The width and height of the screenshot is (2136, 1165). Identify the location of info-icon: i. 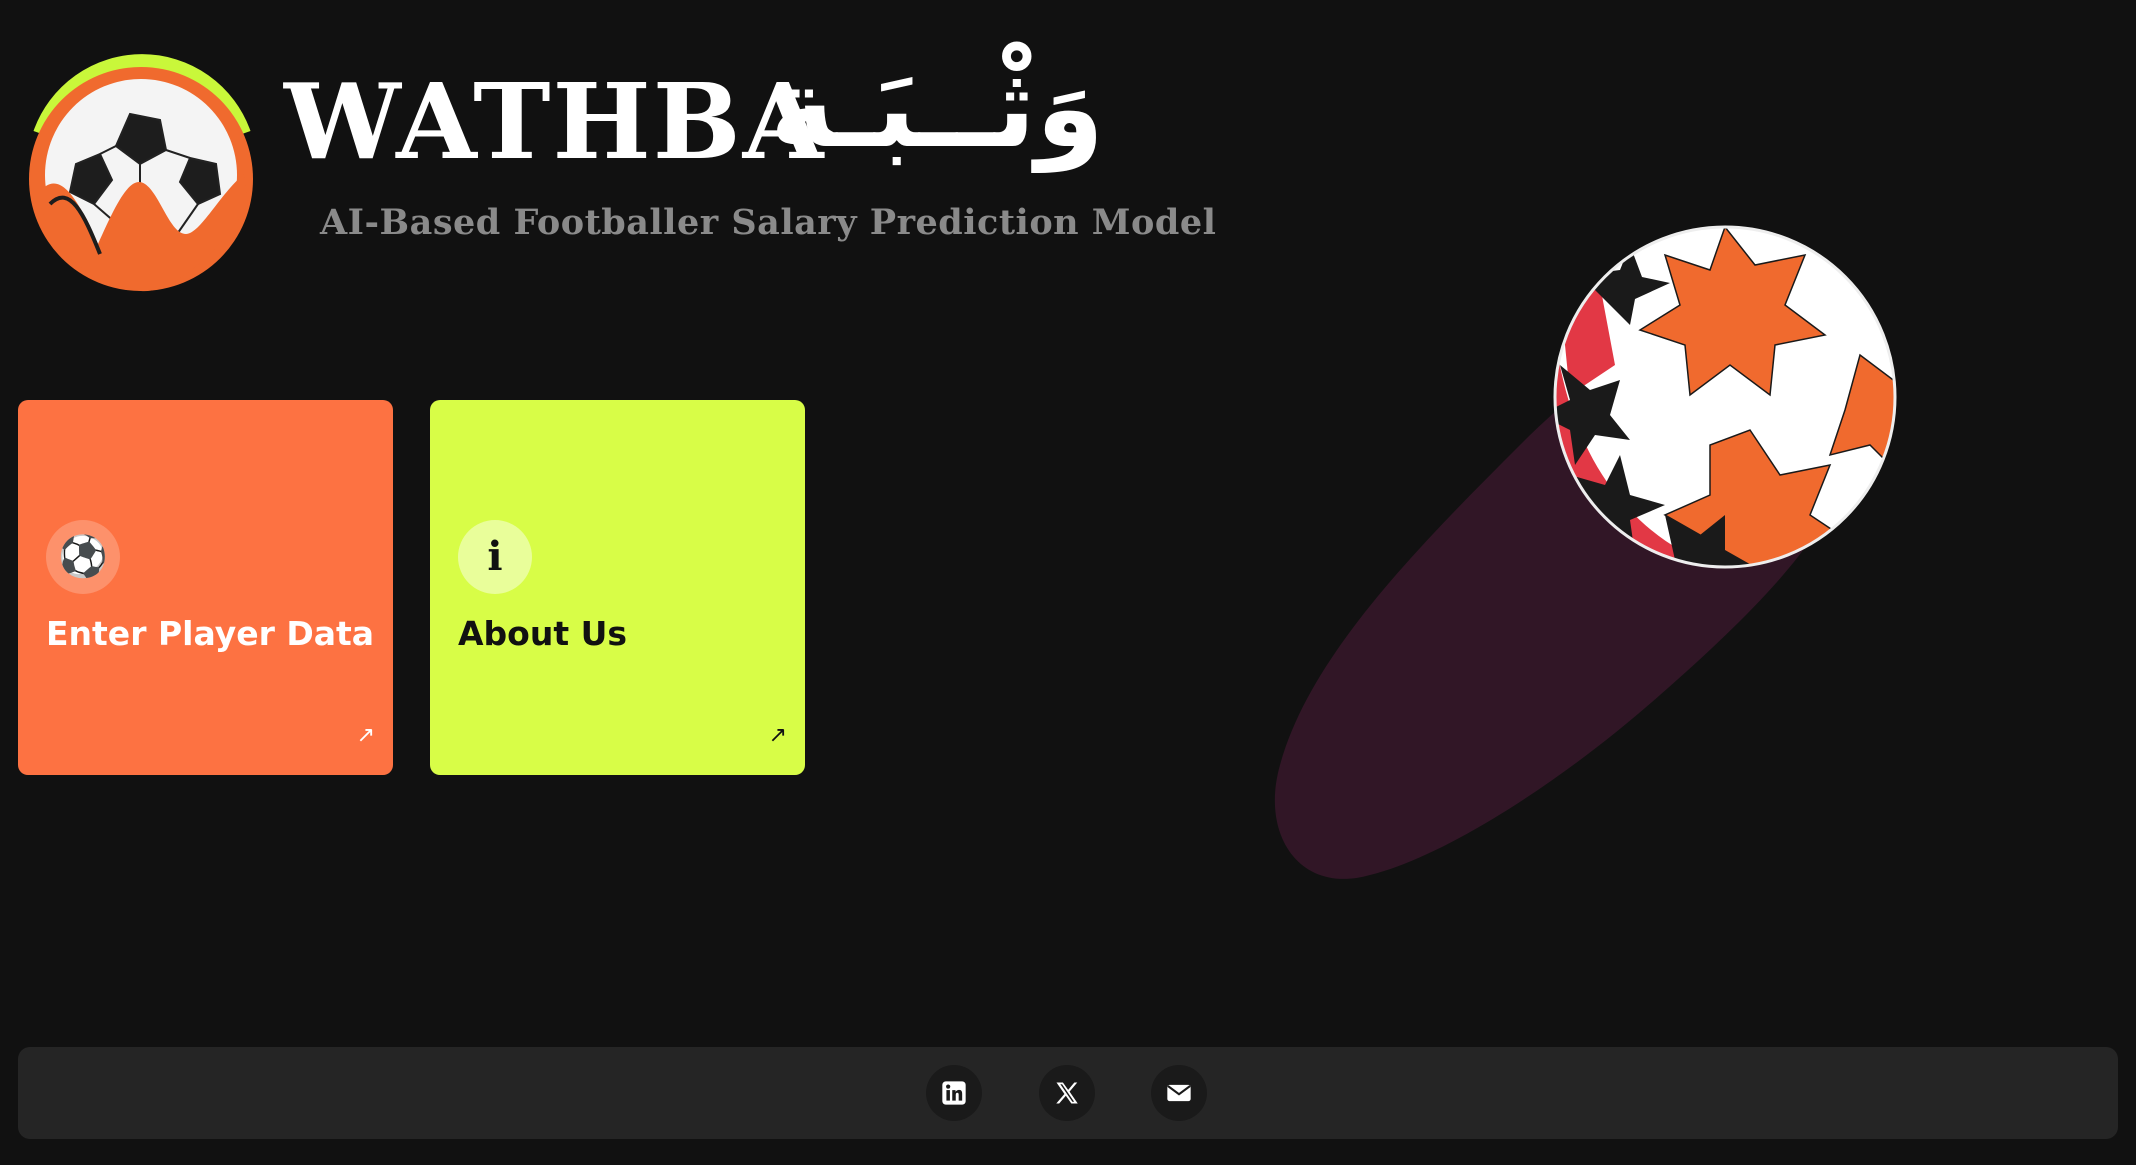
(495, 557).